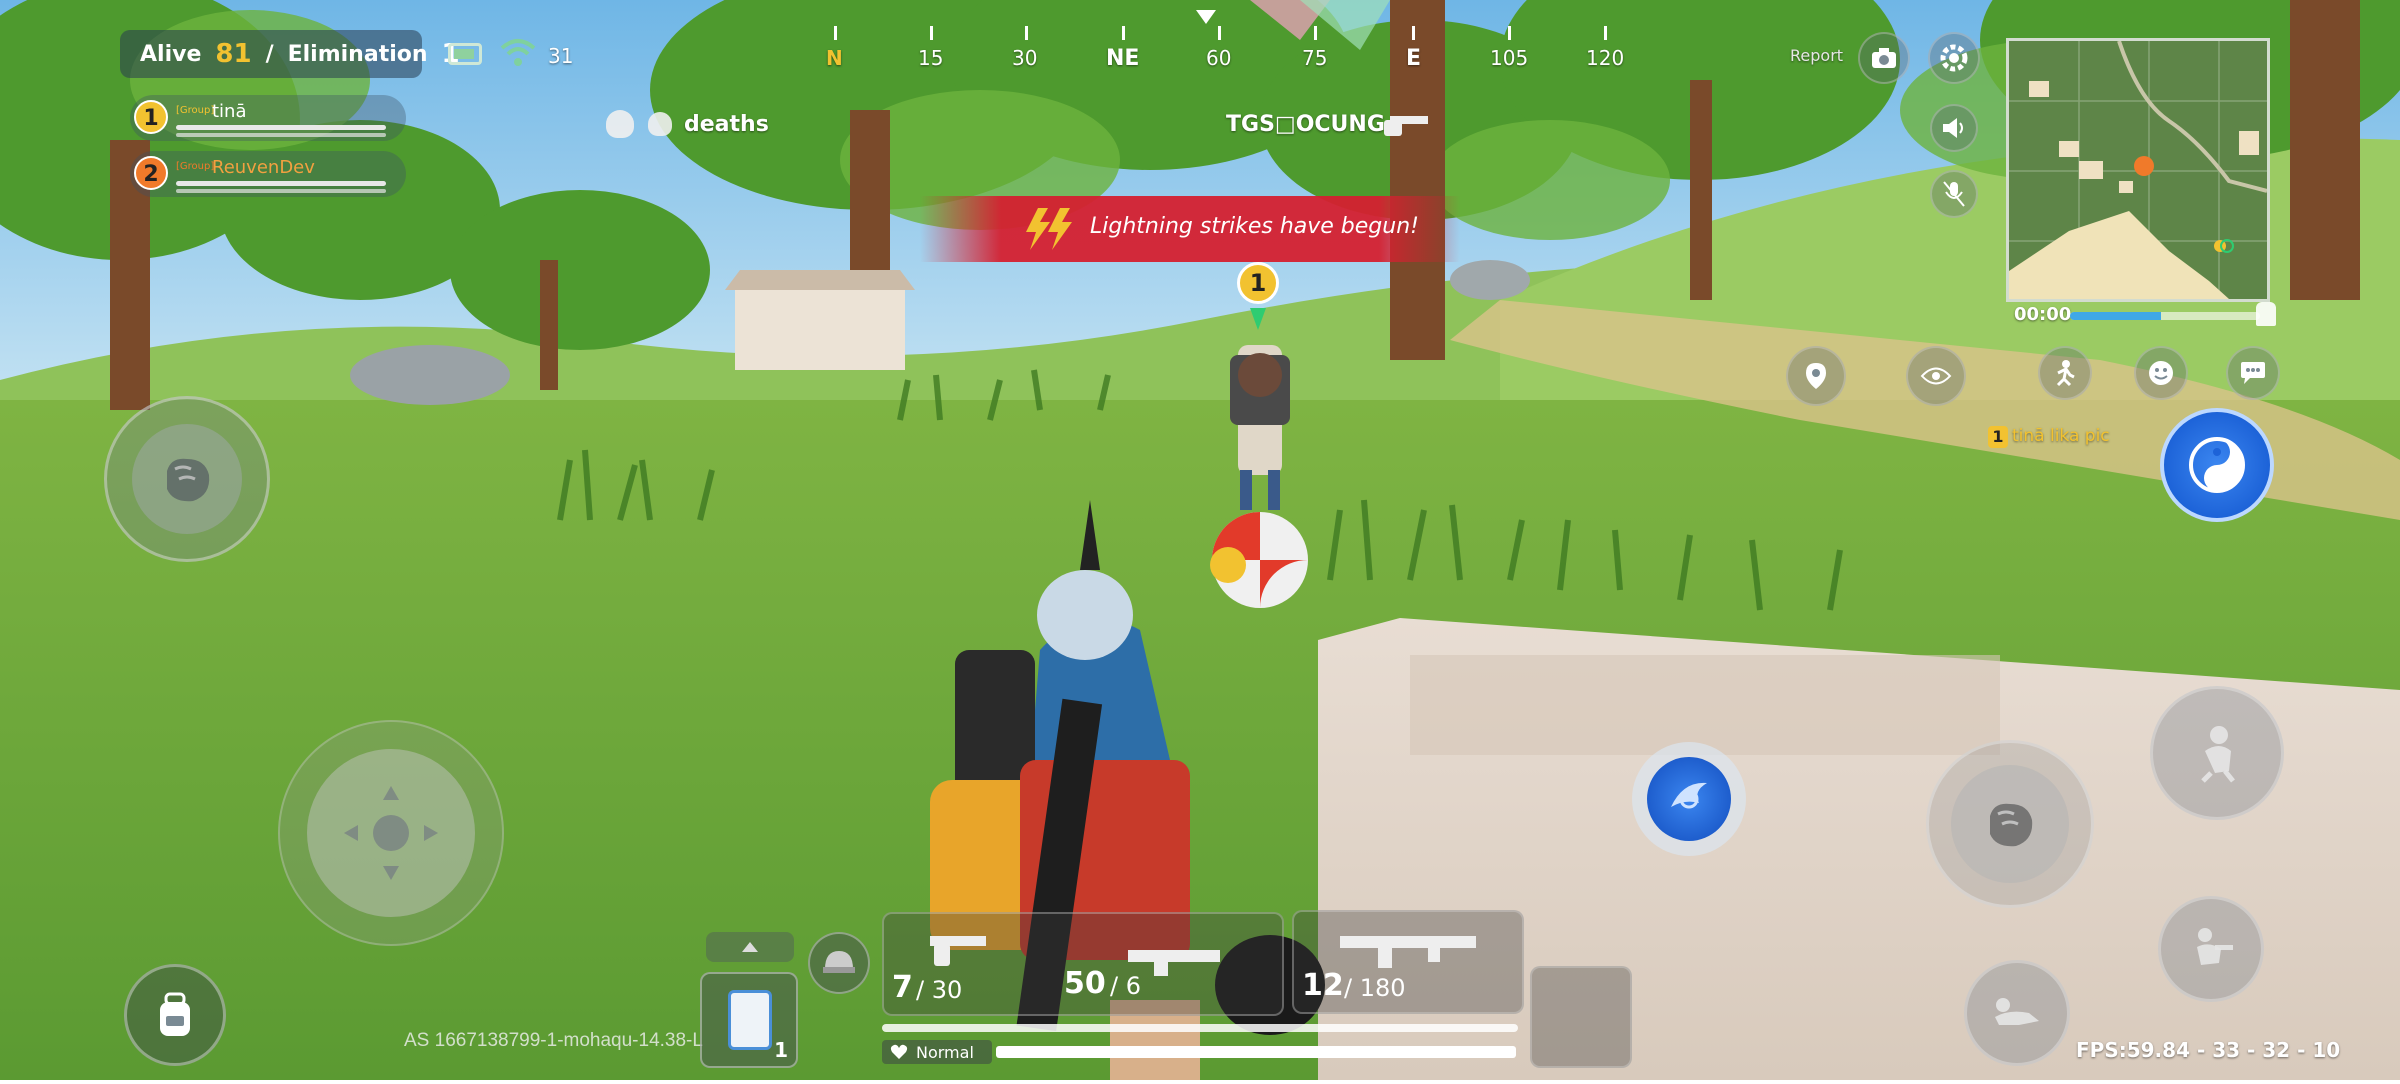 This screenshot has height=1084, width=2400. What do you see at coordinates (1206, 17) in the screenshot?
I see `compass-pointer` at bounding box center [1206, 17].